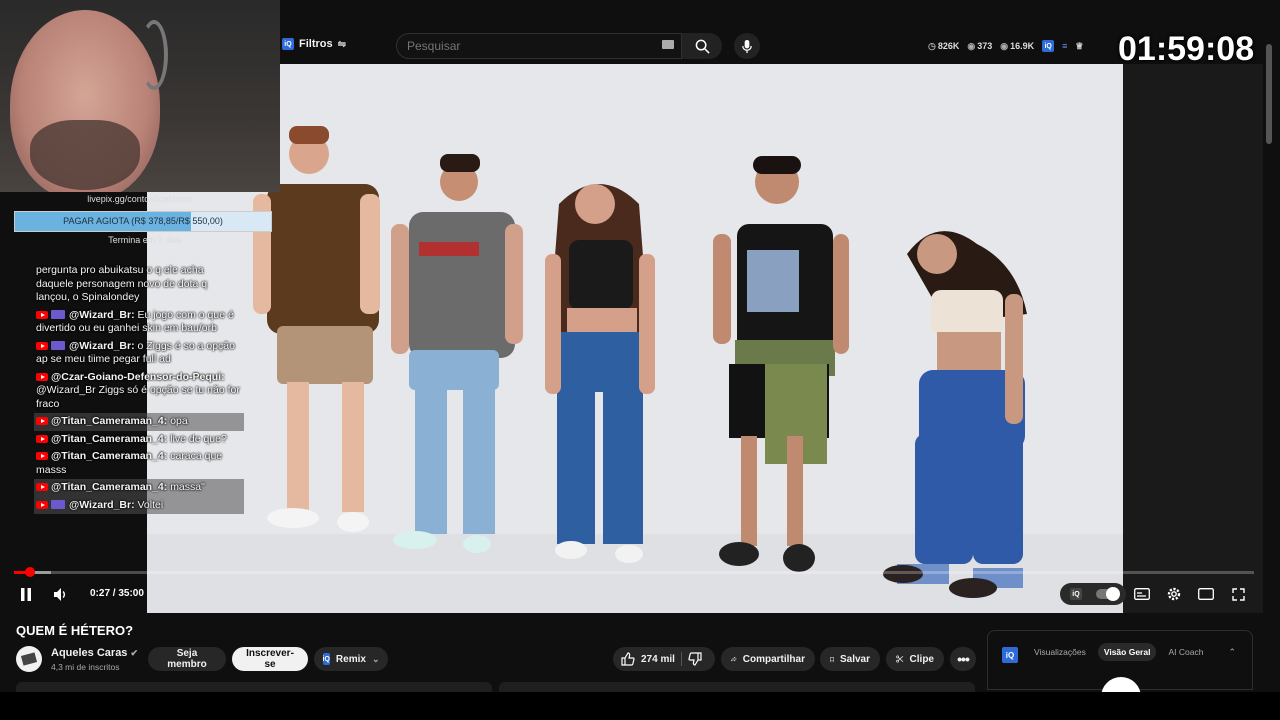 The height and width of the screenshot is (720, 1280). What do you see at coordinates (1232, 652) in the screenshot?
I see `collapse-icon: ⌃` at bounding box center [1232, 652].